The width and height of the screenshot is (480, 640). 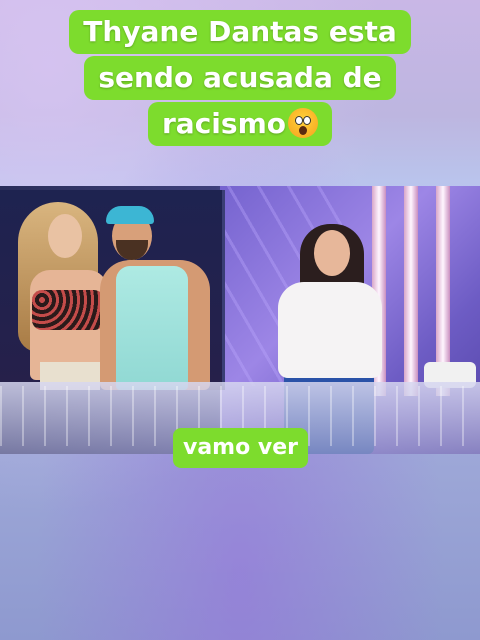 I want to click on headline-line-3: racismo, so click(x=240, y=124).